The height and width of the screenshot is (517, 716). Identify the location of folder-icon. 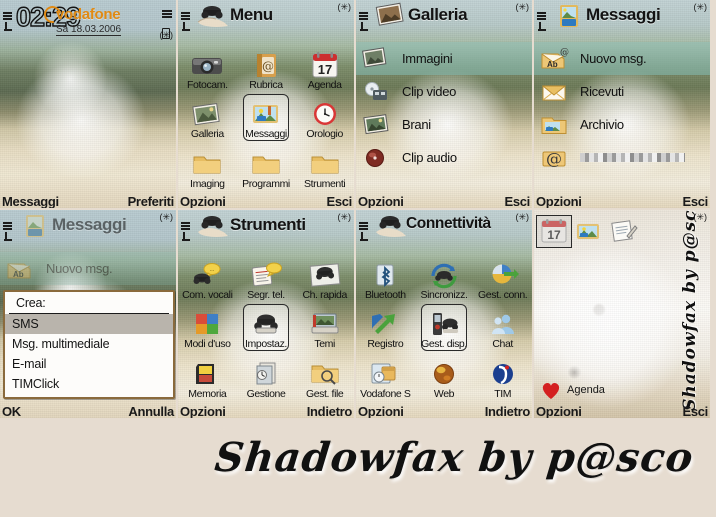
(266, 164).